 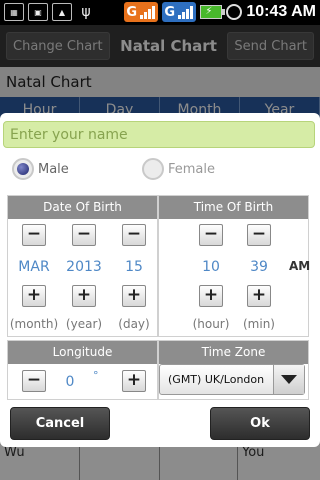 I want to click on male-radio: Male, so click(x=40, y=169).